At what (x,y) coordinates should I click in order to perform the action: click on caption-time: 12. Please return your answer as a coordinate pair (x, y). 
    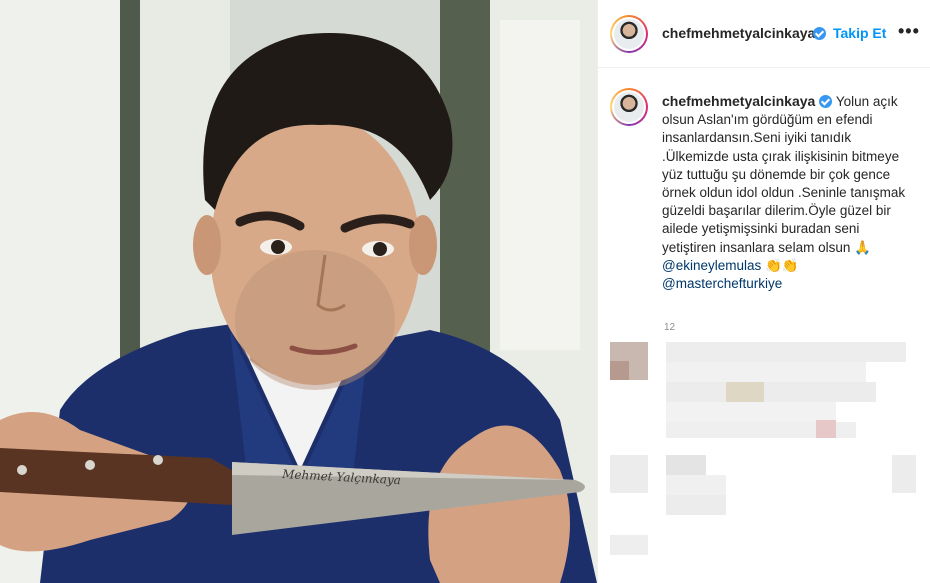
    Looking at the image, I should click on (670, 327).